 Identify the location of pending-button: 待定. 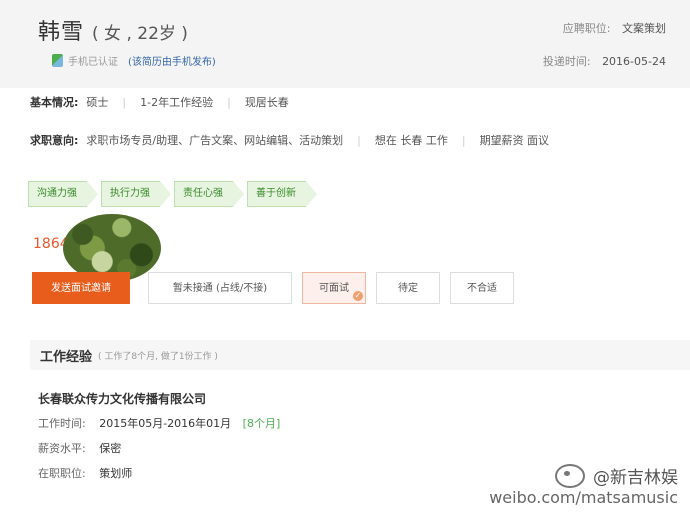
(408, 288).